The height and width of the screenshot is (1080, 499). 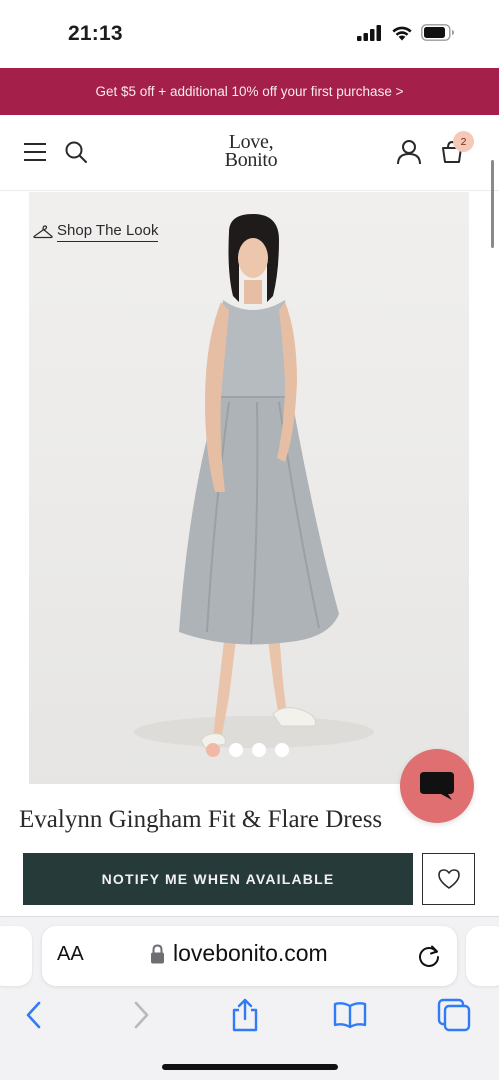 I want to click on wifi-icon, so click(x=402, y=33).